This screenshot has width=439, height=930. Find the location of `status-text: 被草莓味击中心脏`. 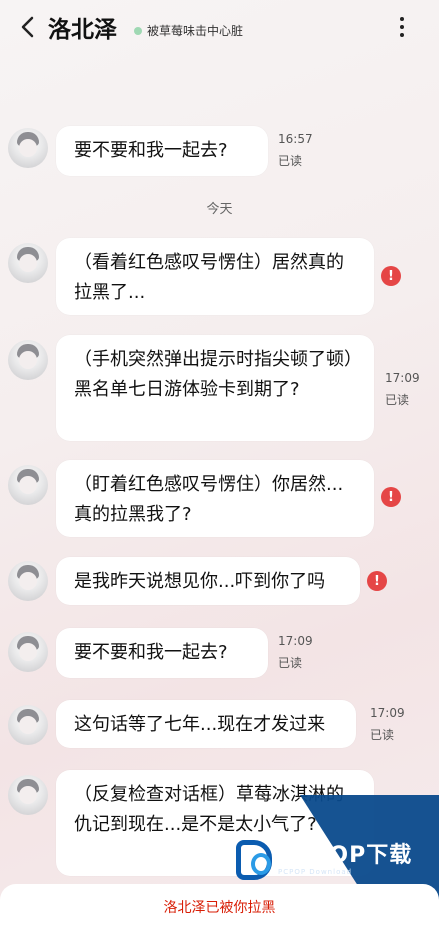

status-text: 被草莓味击中心脏 is located at coordinates (195, 31).